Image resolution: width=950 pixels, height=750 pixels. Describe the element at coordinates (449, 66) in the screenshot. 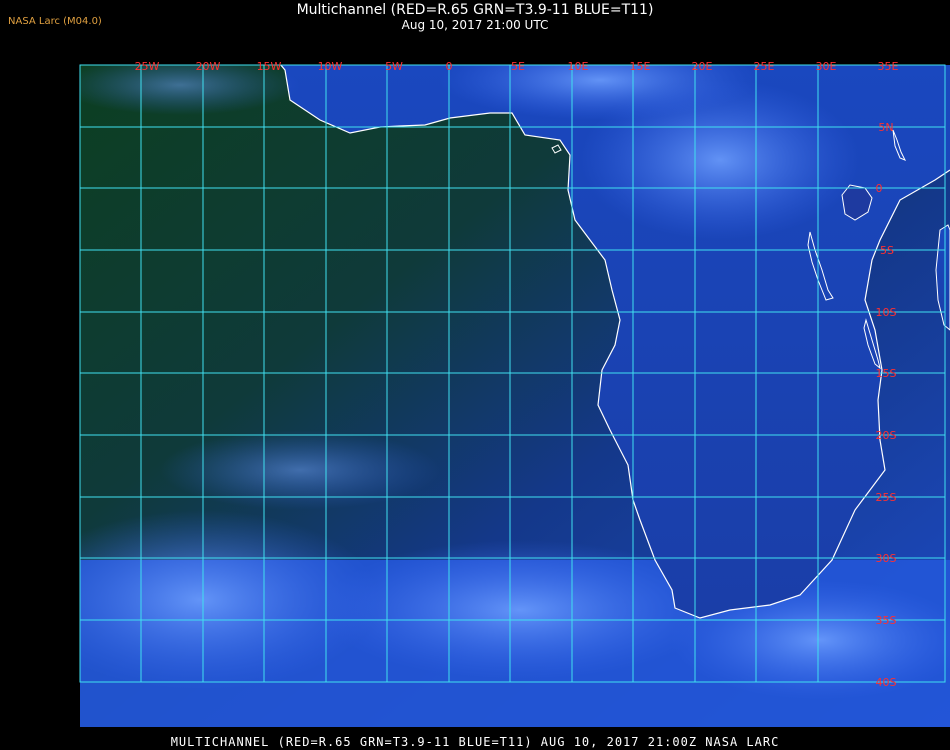

I see `longitude-label: 0` at that location.